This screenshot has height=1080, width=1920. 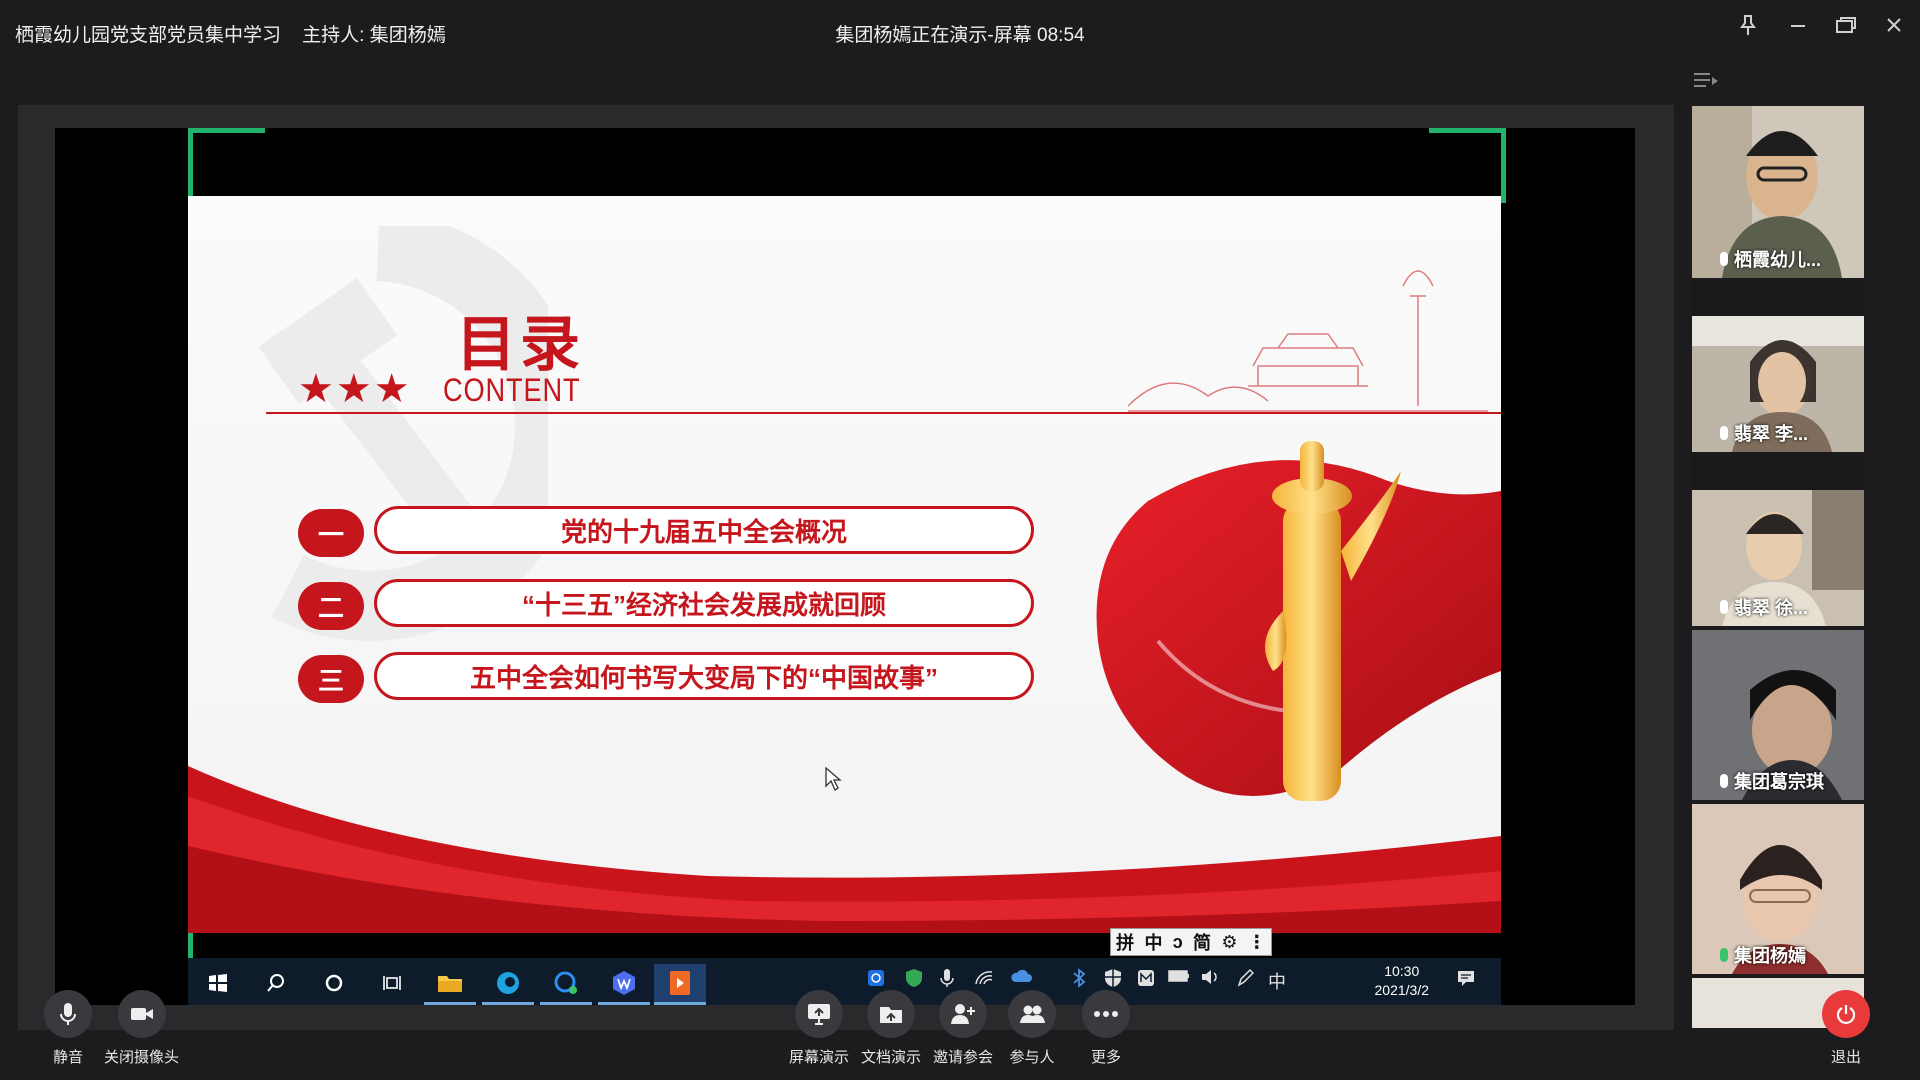 What do you see at coordinates (704, 676) in the screenshot?
I see `toc-item-text: 五中全会如何书写大变局下的“中国故事”` at bounding box center [704, 676].